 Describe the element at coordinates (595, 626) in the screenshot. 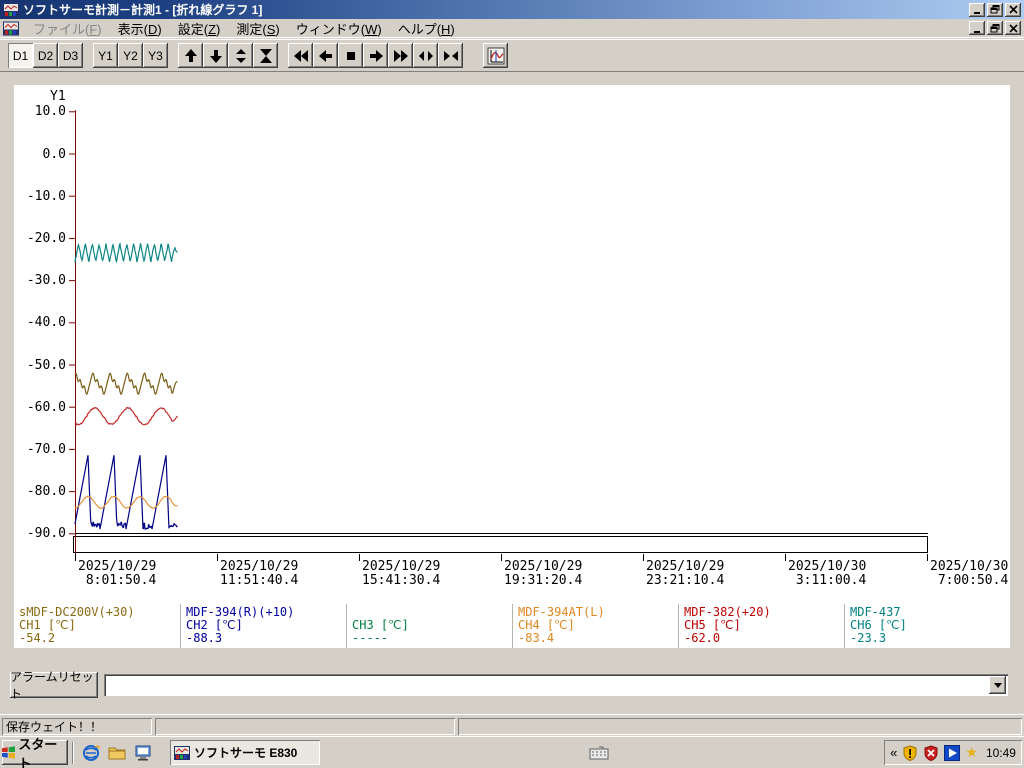

I see `channel-readout-ch4: MDF-394AT(L) CH4 [℃] -83.4` at that location.